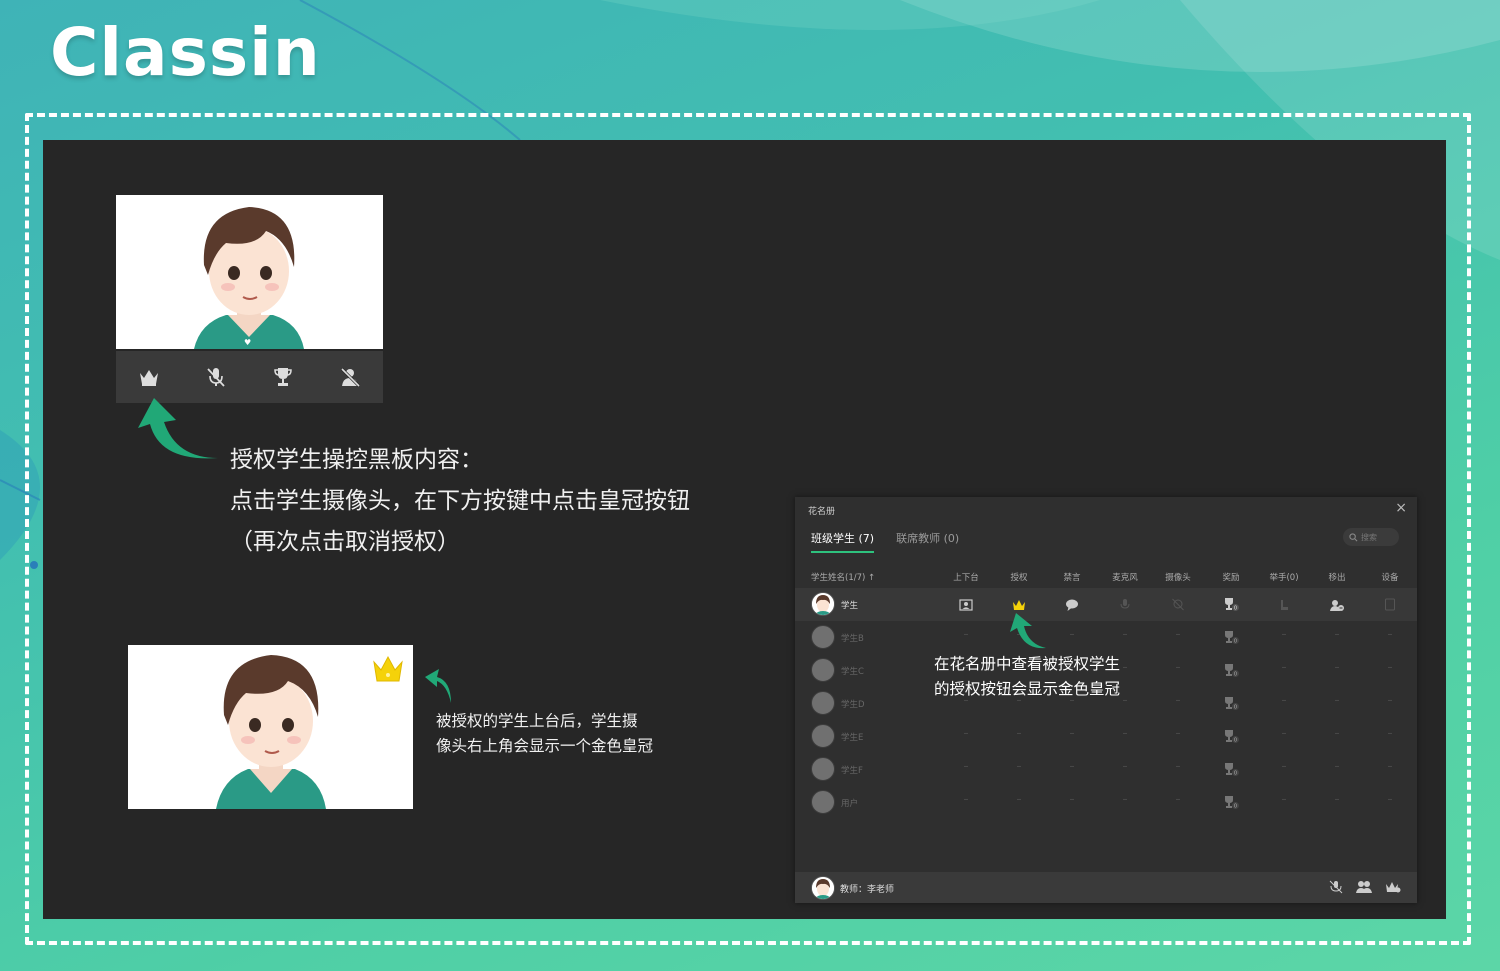 The width and height of the screenshot is (1500, 971). I want to click on instruction-line: 授权学生操控黑板内容：, so click(356, 460).